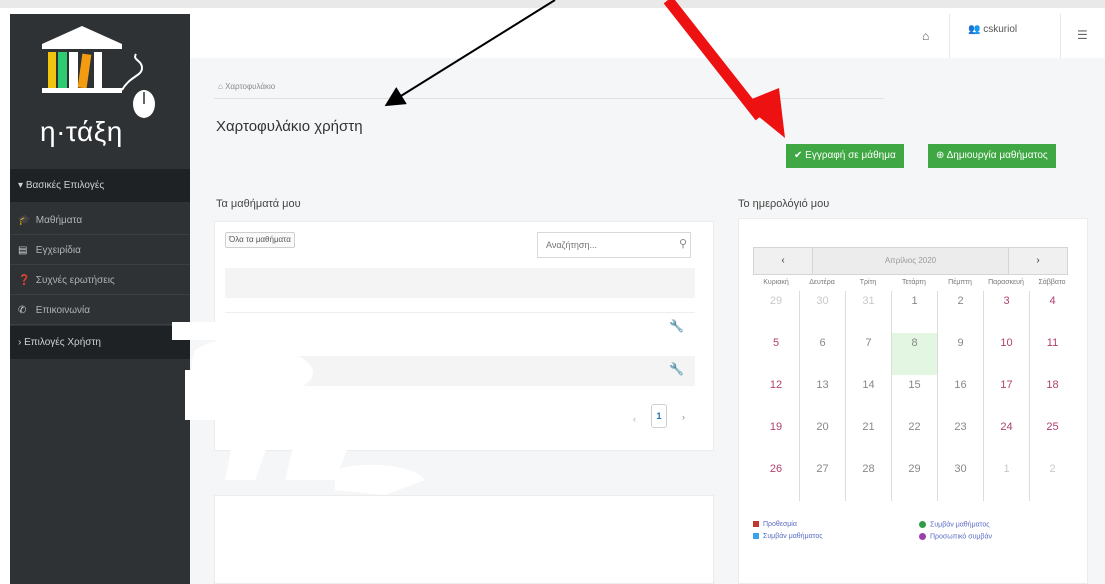  I want to click on black-arrow, so click(470, 53).